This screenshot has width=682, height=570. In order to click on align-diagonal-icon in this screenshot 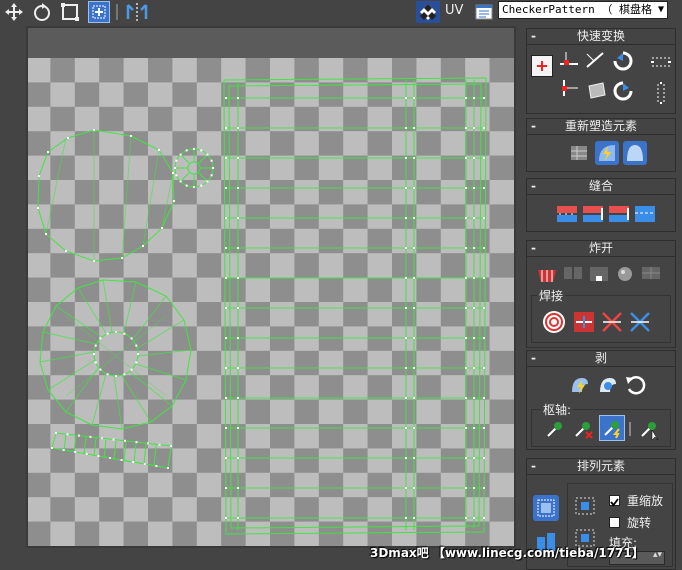, I will do `click(595, 60)`.